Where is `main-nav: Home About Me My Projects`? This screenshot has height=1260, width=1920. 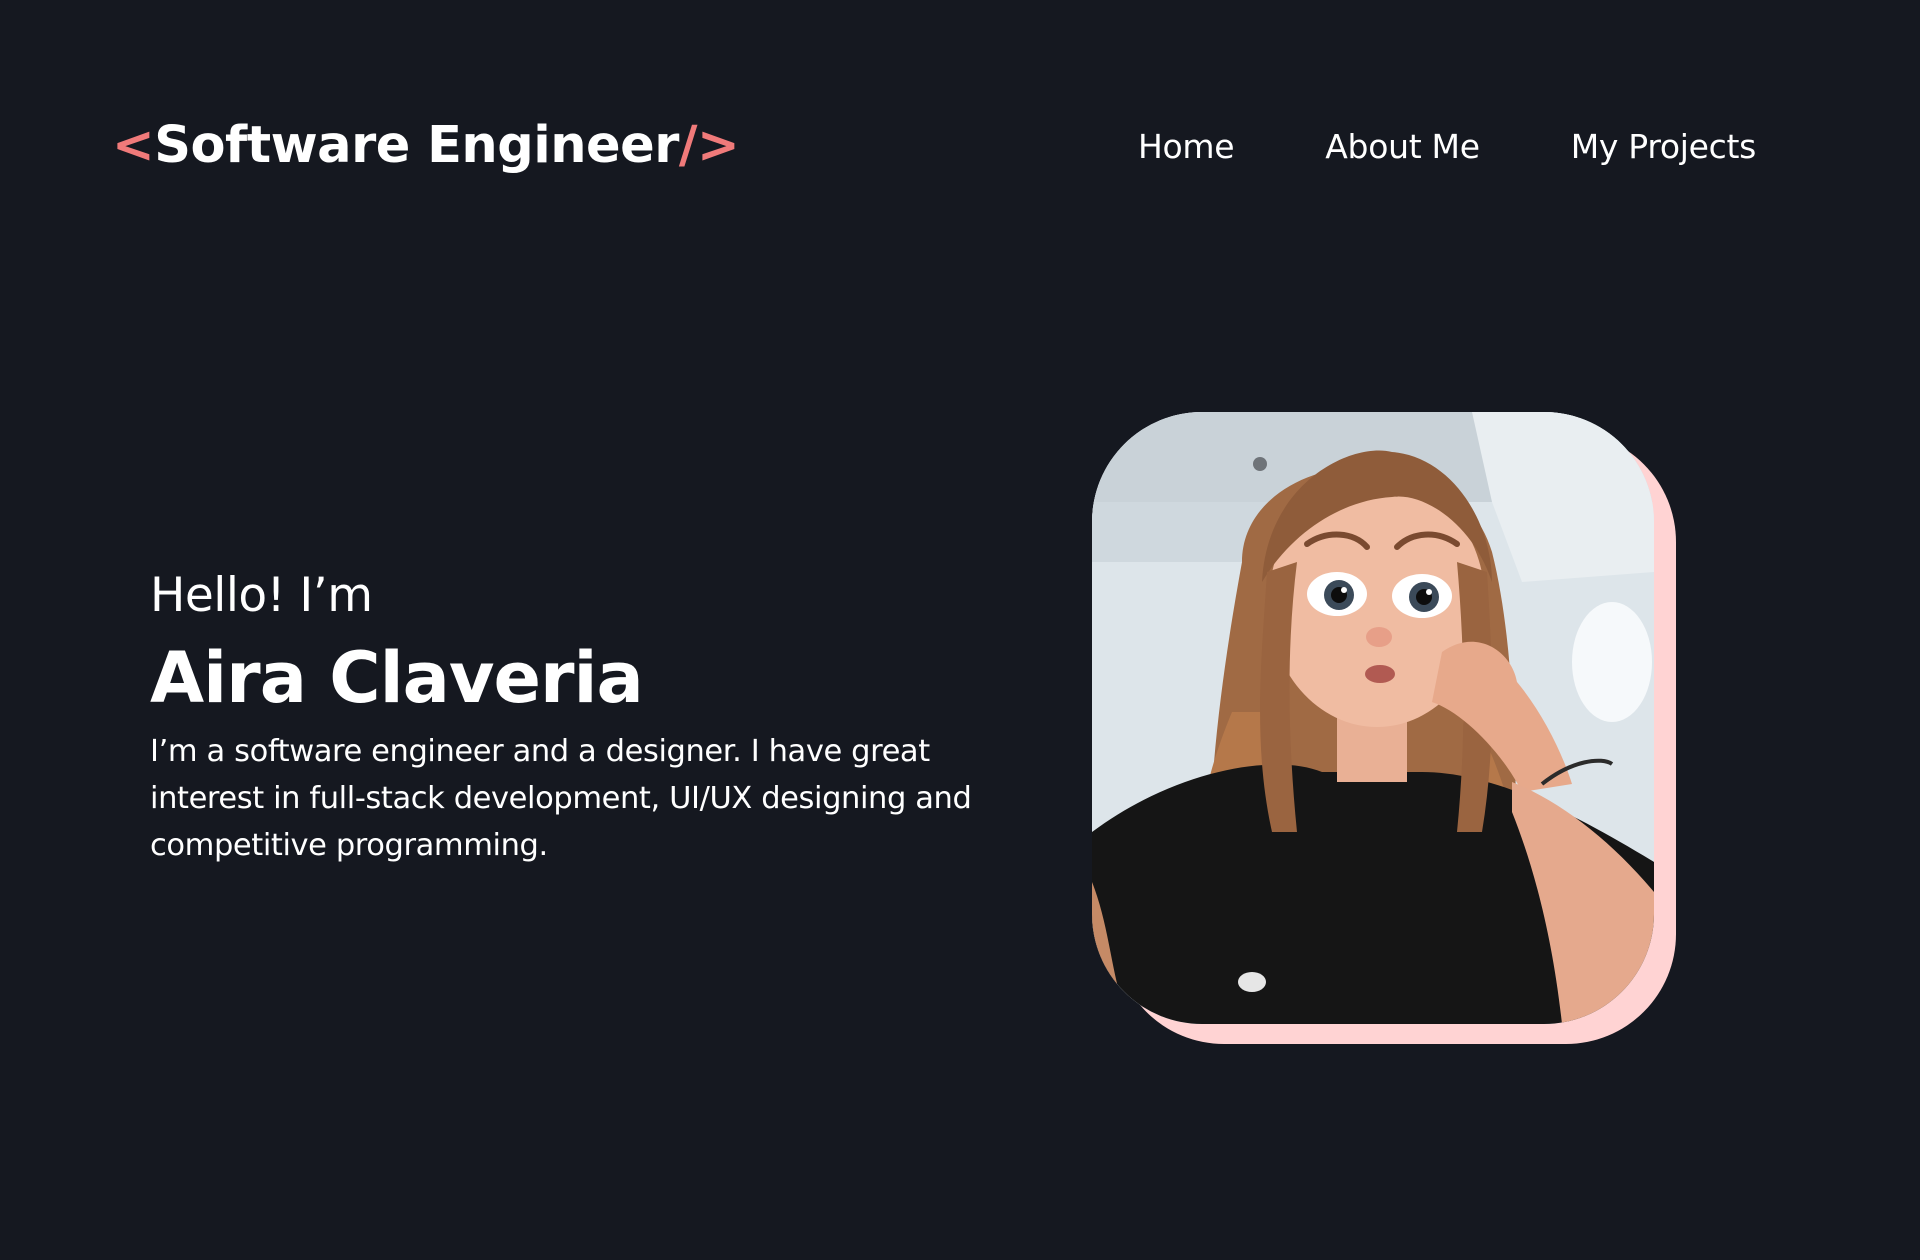
main-nav: Home About Me My Projects is located at coordinates (1447, 146).